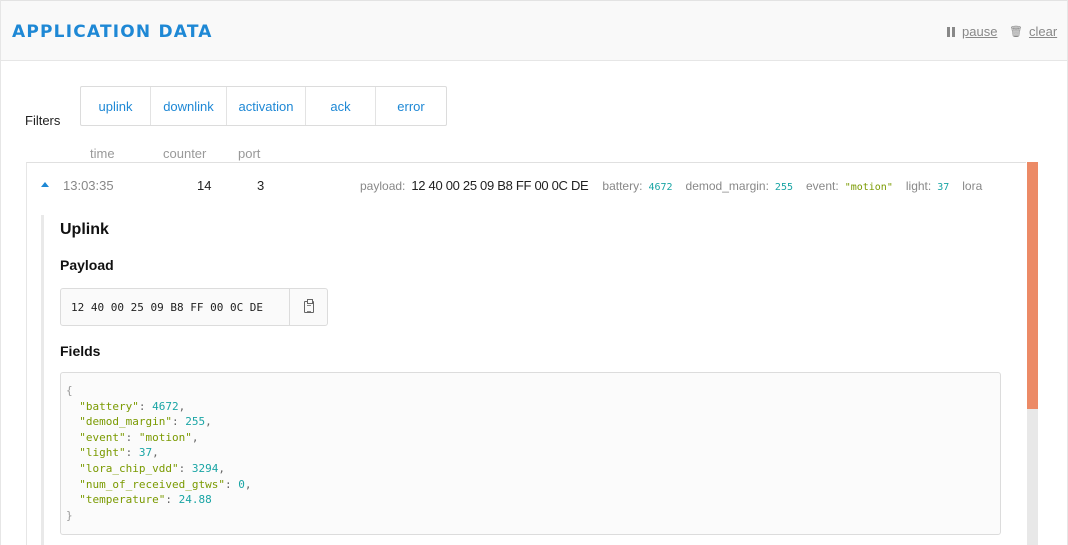  I want to click on clipboard-icon, so click(308, 306).